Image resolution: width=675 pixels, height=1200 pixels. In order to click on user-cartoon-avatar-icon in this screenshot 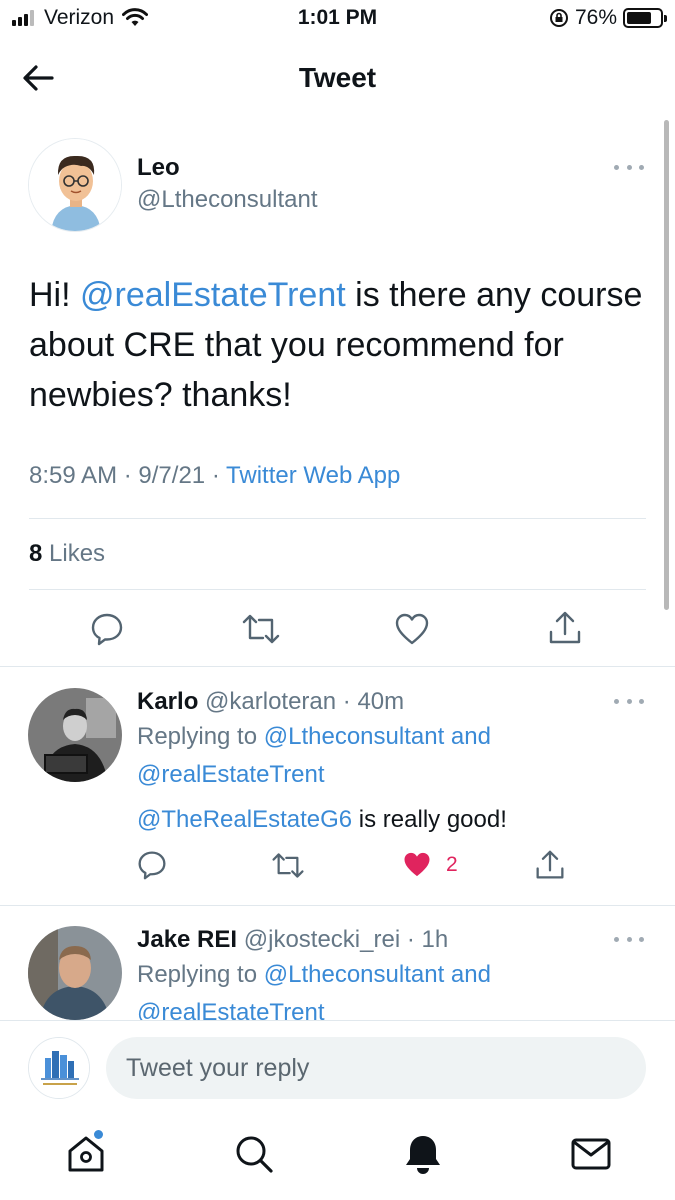, I will do `click(75, 185)`.